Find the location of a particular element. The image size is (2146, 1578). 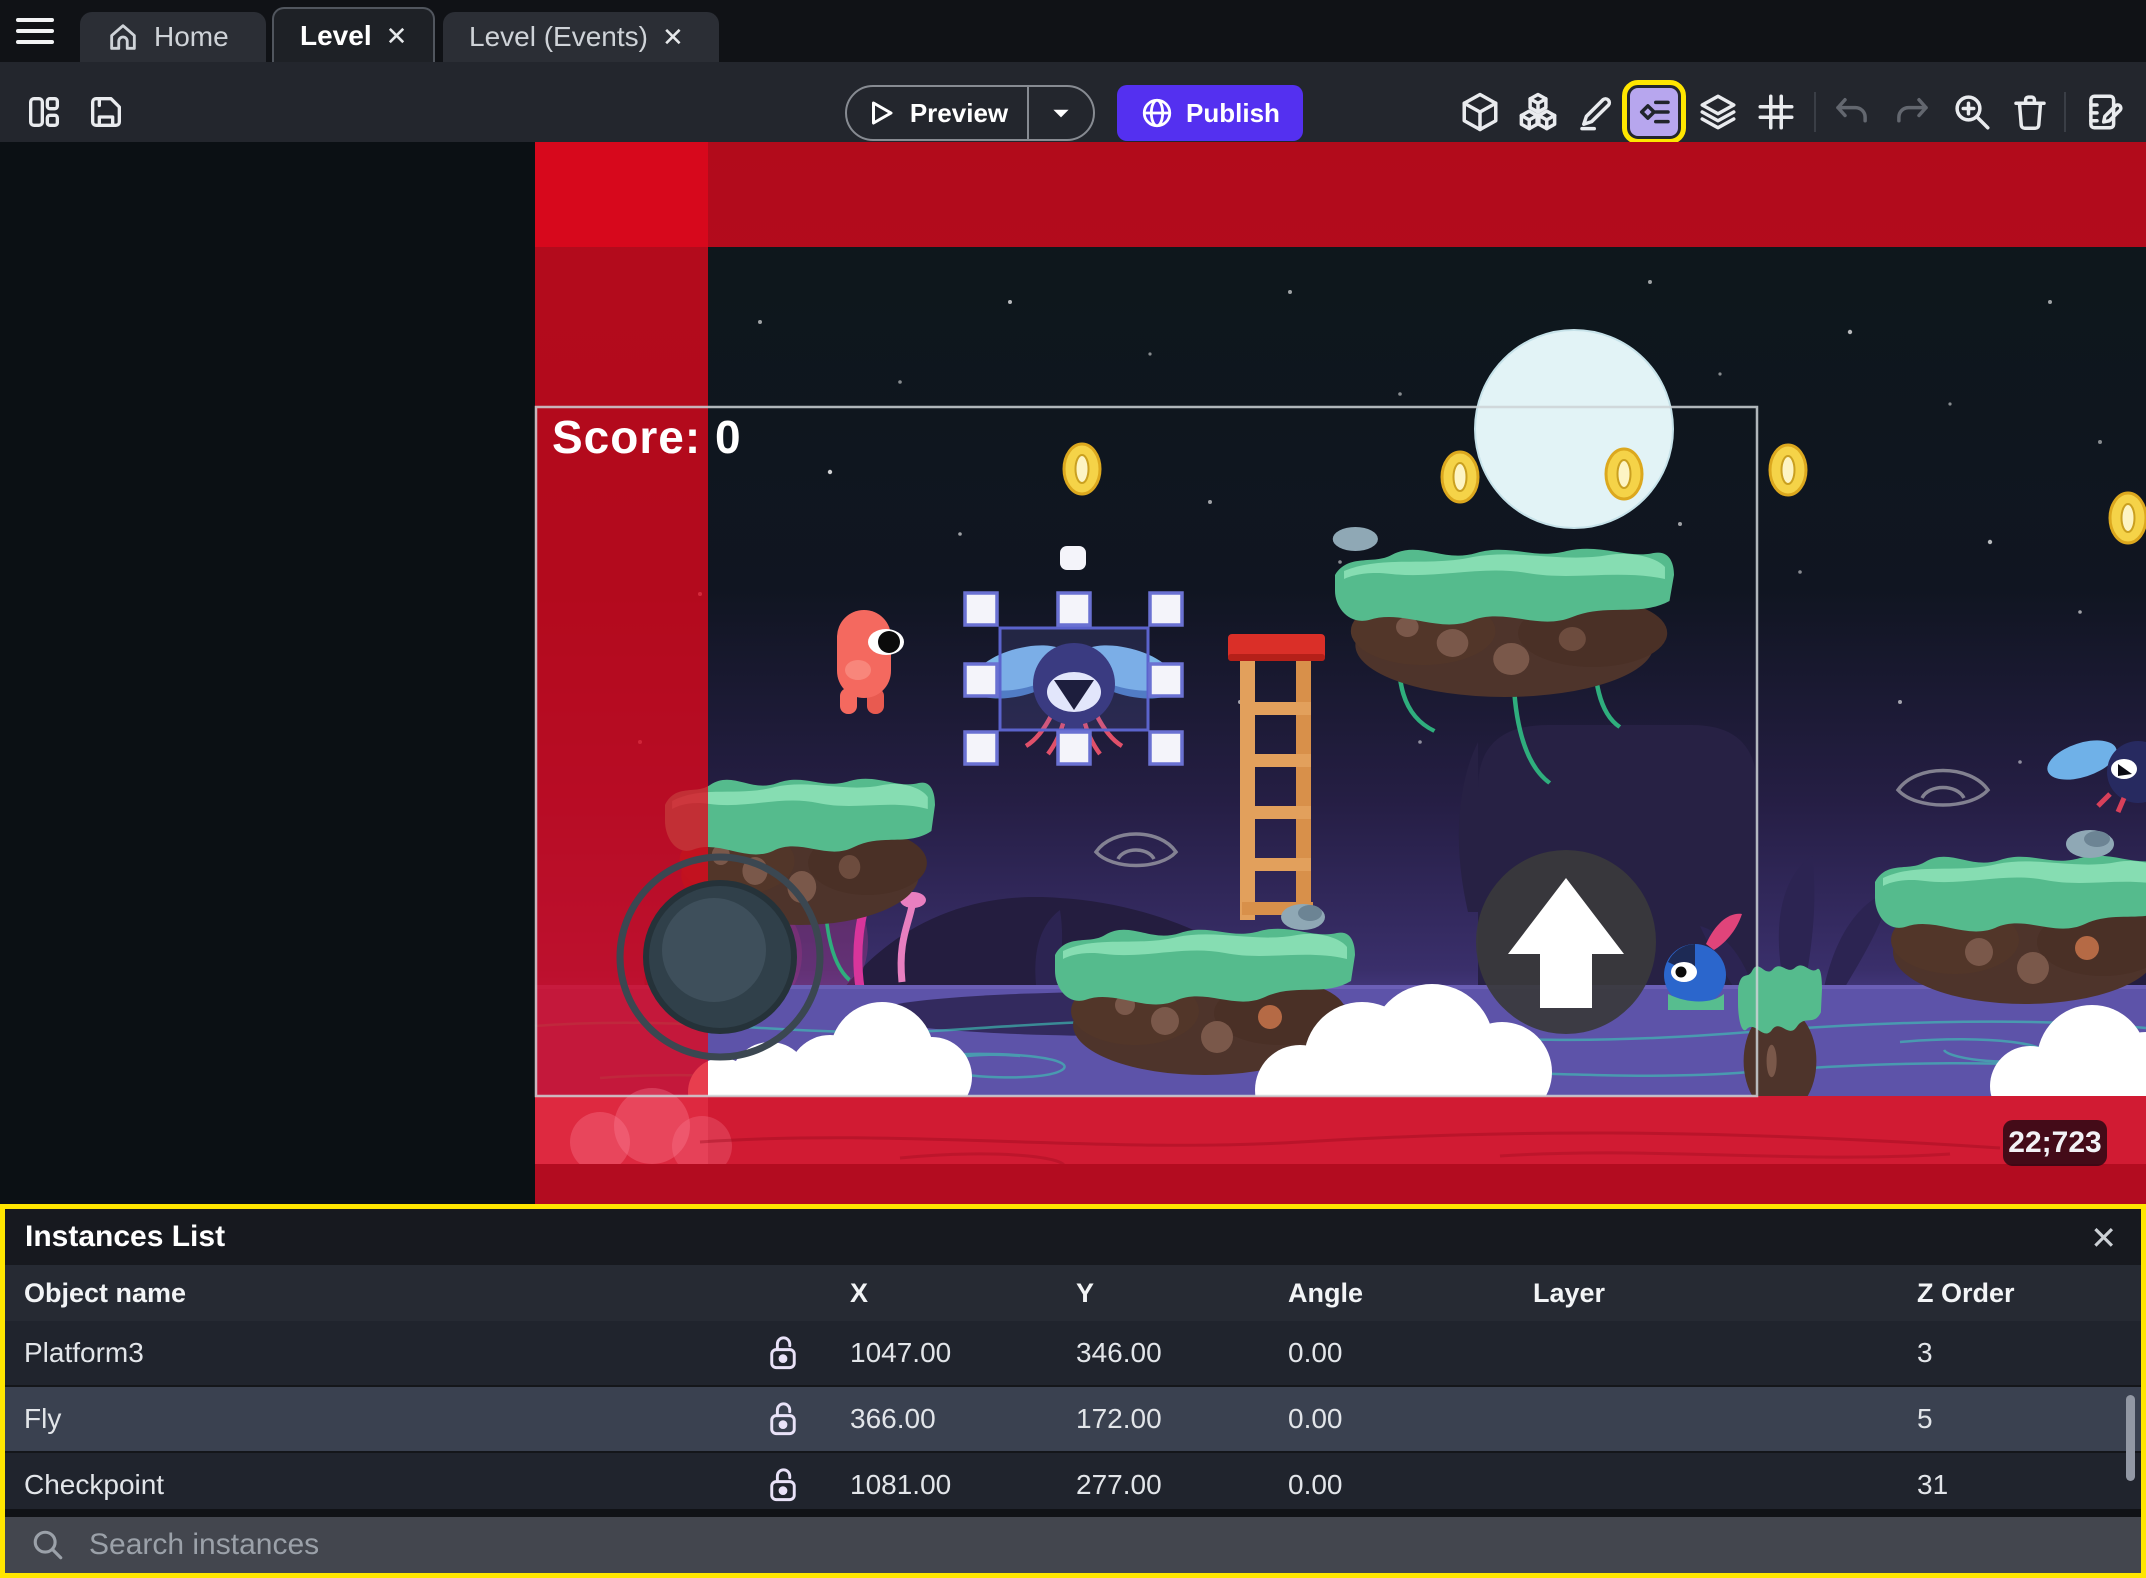

cubes-icon is located at coordinates (1538, 111).